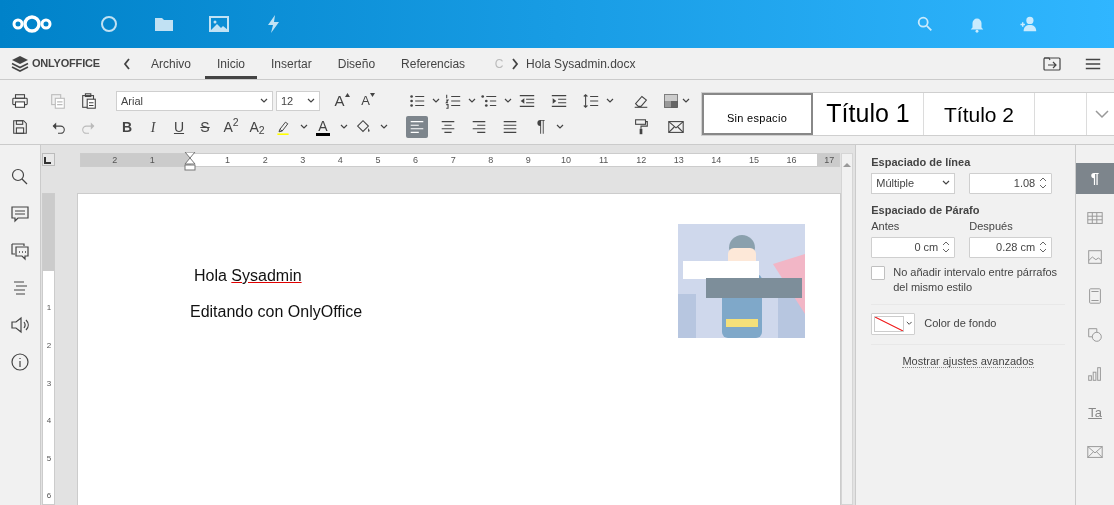 This screenshot has width=1114, height=505. I want to click on clipboard-icon, so click(89, 101).